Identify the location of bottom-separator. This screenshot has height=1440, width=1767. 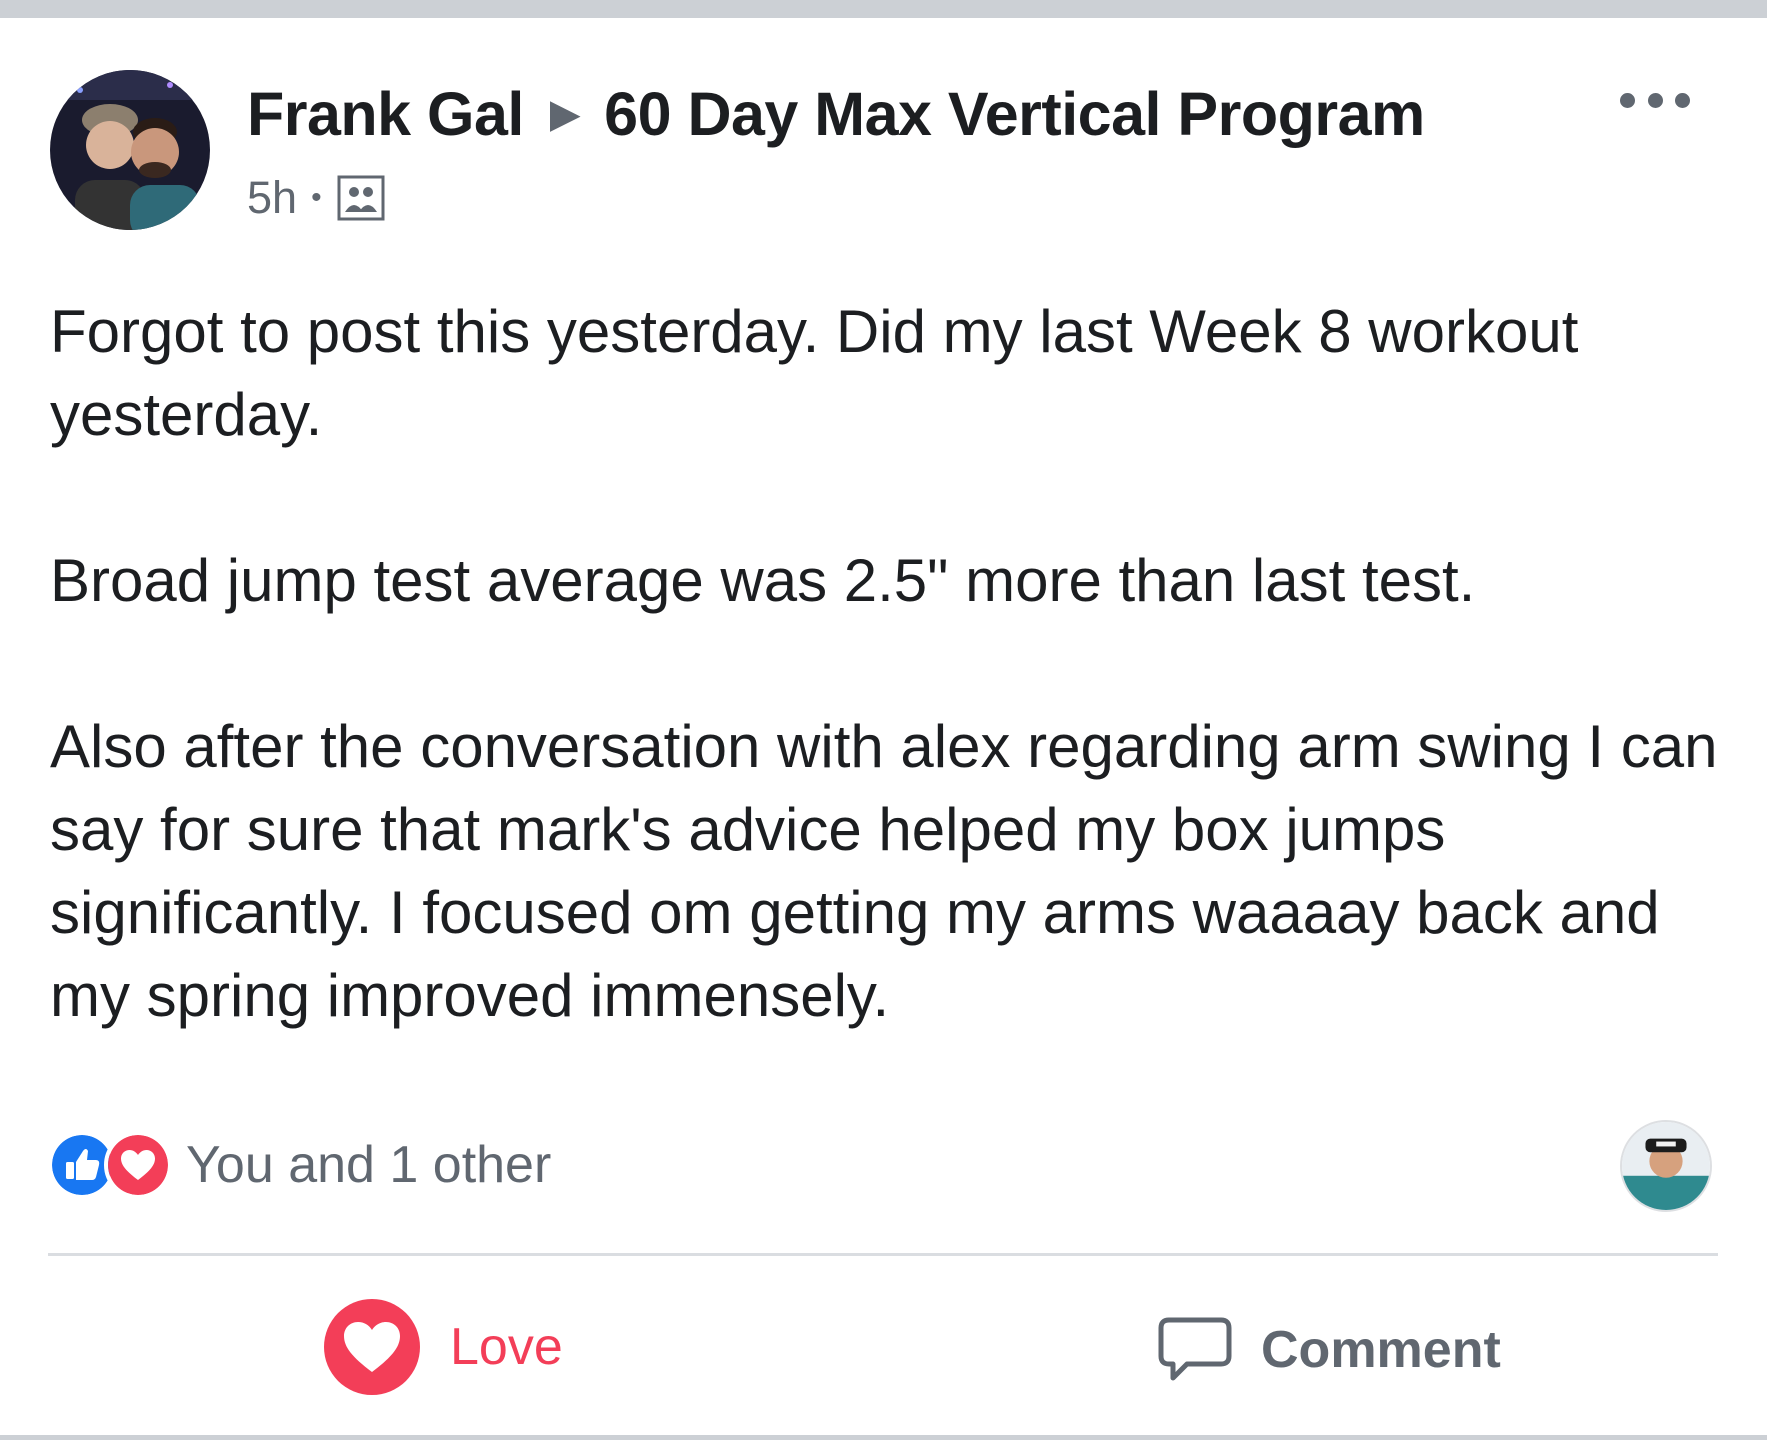
(883, 1437).